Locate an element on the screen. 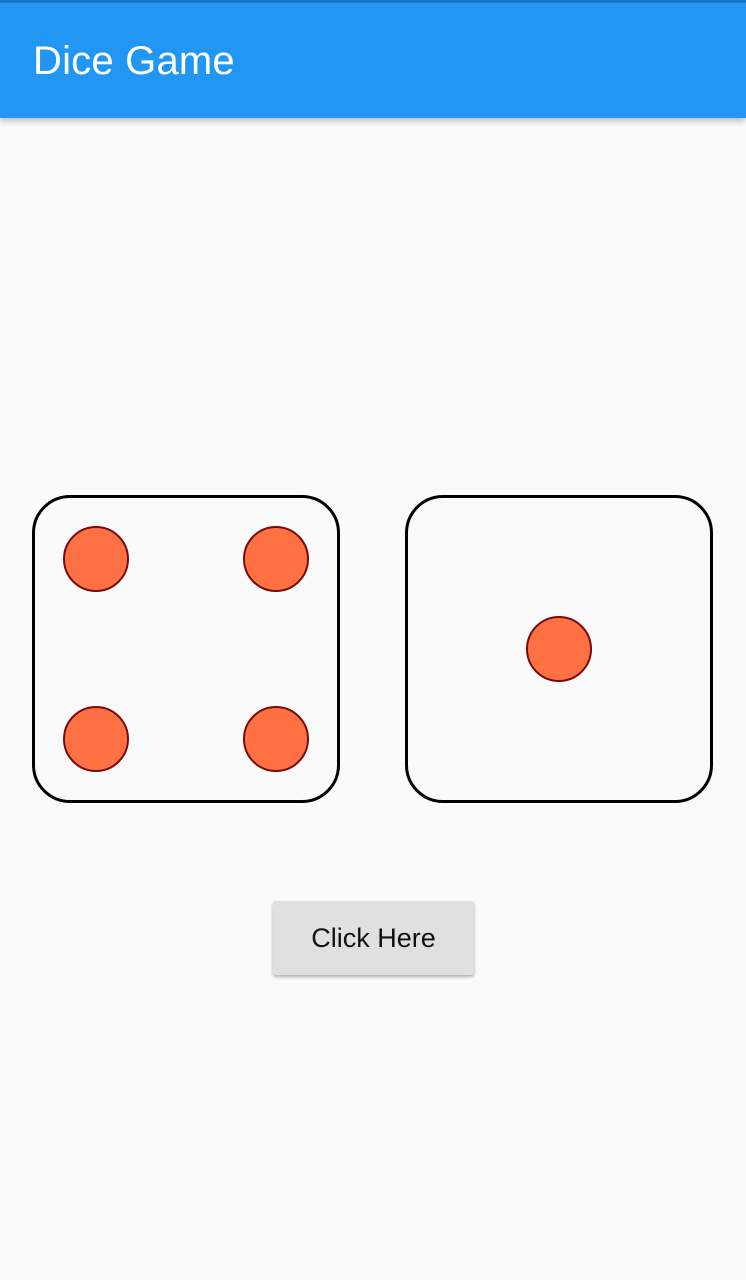 Image resolution: width=746 pixels, height=1280 pixels. right-die is located at coordinates (559, 649).